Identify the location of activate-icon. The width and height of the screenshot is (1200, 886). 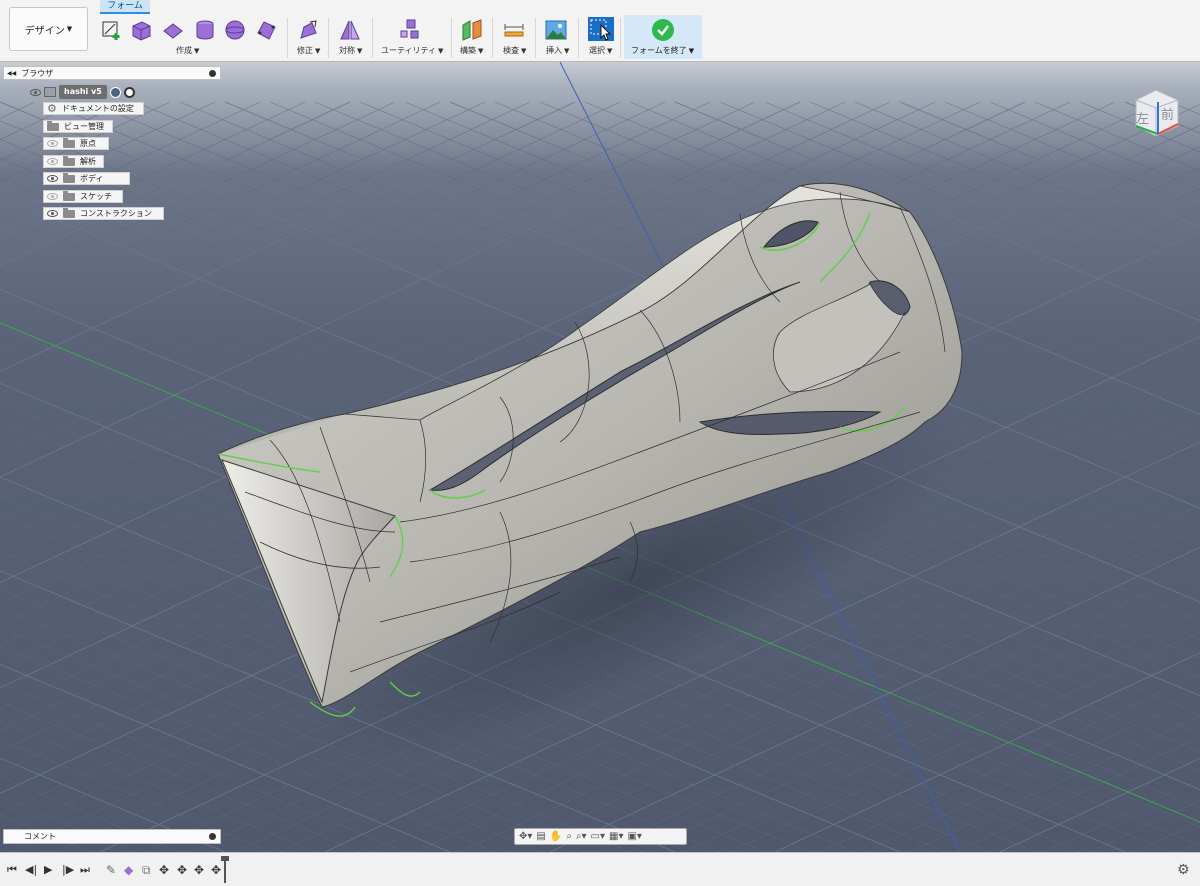
(129, 92).